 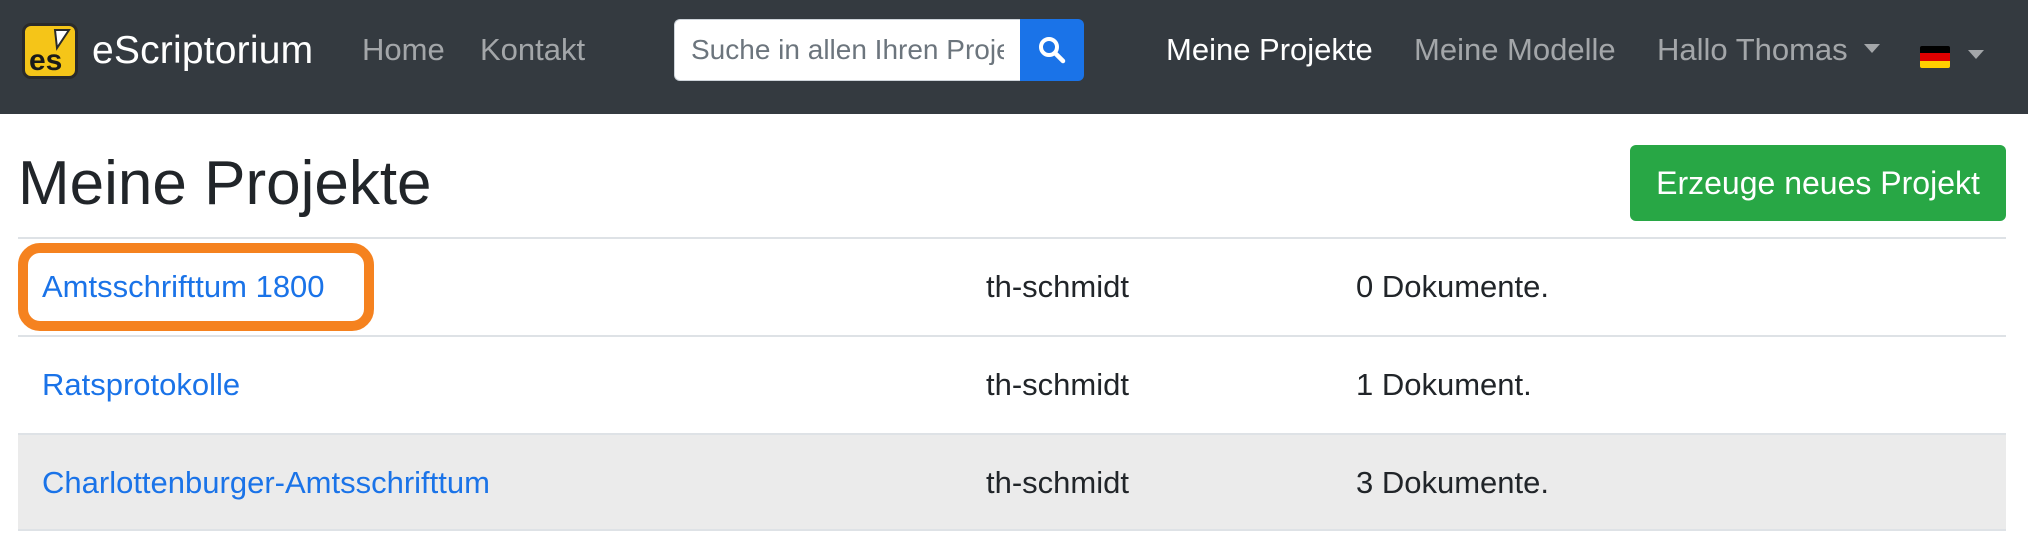 What do you see at coordinates (1452, 482) in the screenshot?
I see `project-document-count: 3 Dokumente.` at bounding box center [1452, 482].